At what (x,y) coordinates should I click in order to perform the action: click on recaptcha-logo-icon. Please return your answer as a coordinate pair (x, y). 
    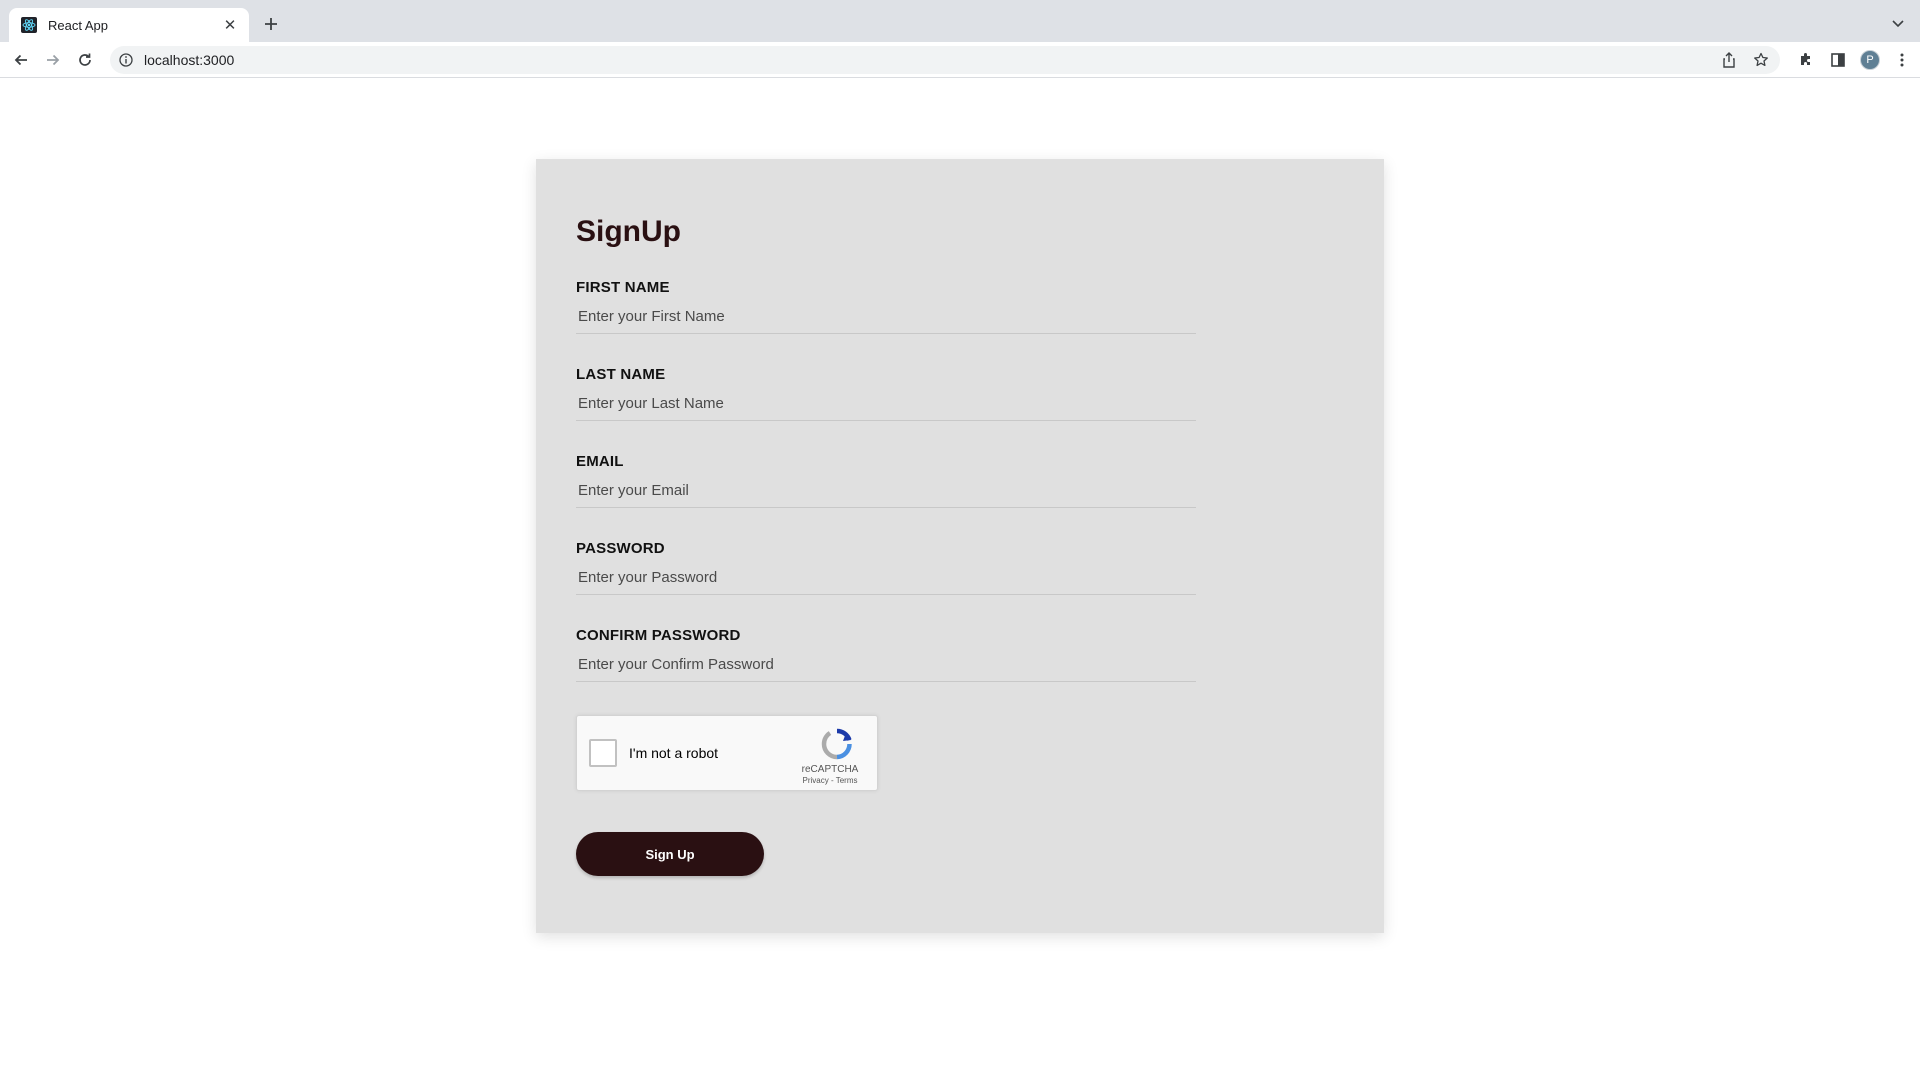
    Looking at the image, I should click on (837, 744).